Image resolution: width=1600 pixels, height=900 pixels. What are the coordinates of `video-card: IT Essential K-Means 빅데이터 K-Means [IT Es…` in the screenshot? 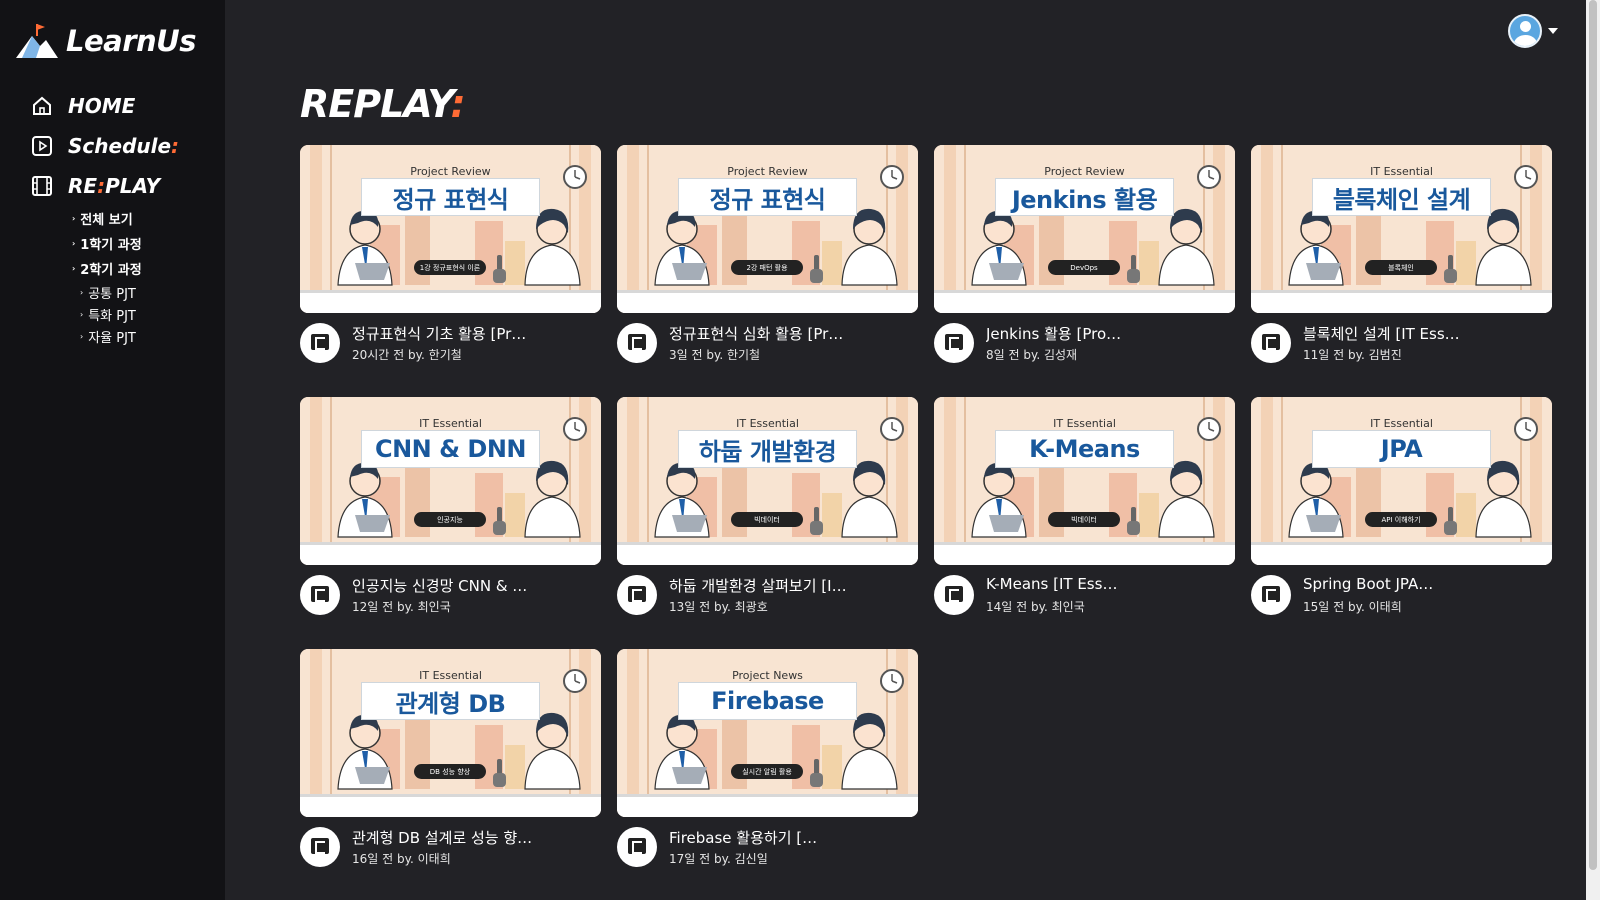 It's located at (1084, 523).